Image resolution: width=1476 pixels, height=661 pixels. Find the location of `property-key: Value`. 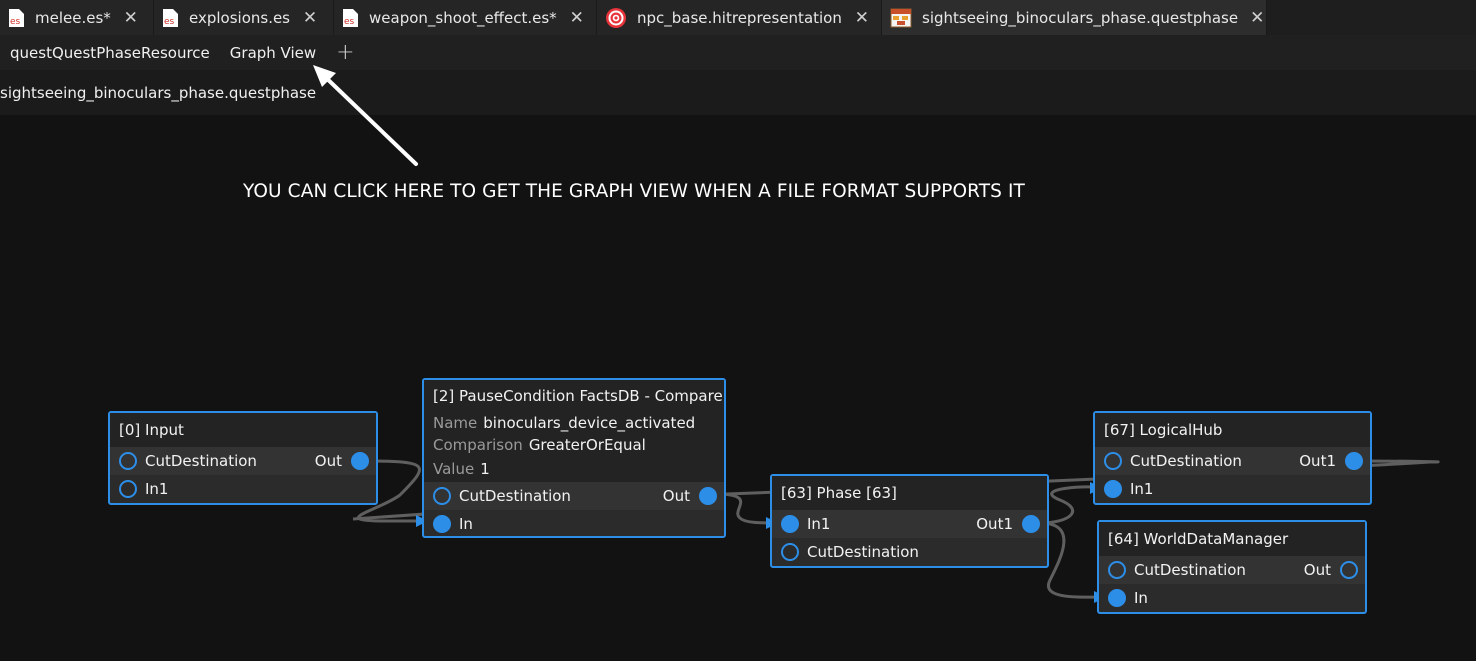

property-key: Value is located at coordinates (454, 469).